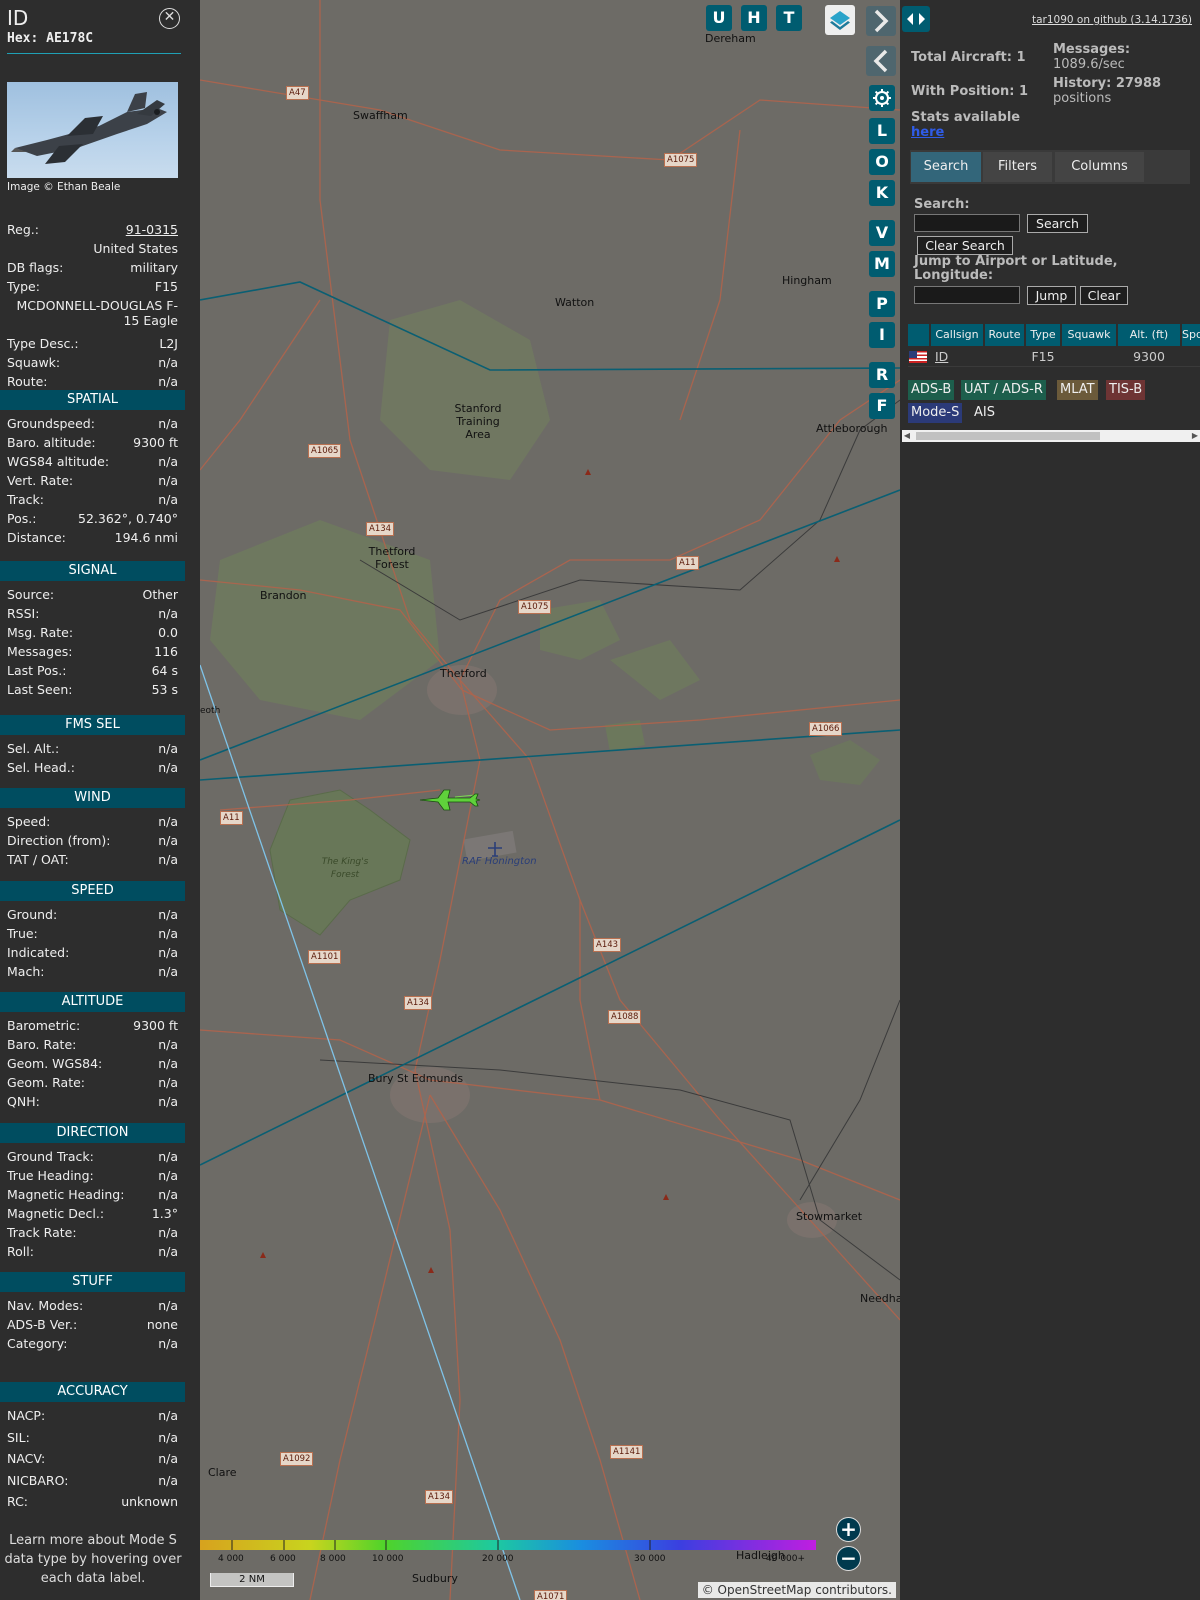 Image resolution: width=1200 pixels, height=1600 pixels. I want to click on tab-search: Search, so click(946, 167).